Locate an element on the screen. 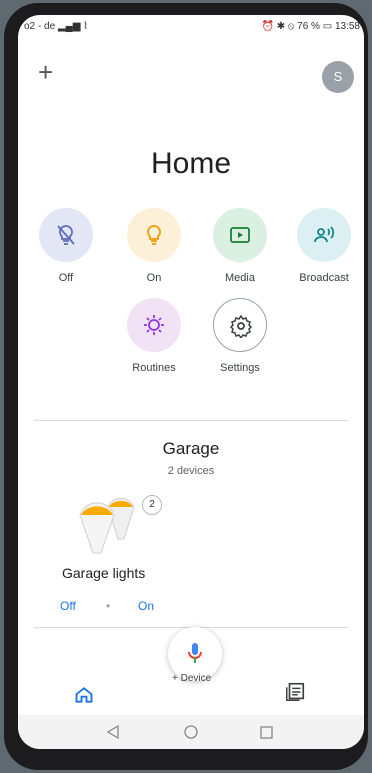 Image resolution: width=372 pixels, height=773 pixels. action-broadcast-circle is located at coordinates (324, 235).